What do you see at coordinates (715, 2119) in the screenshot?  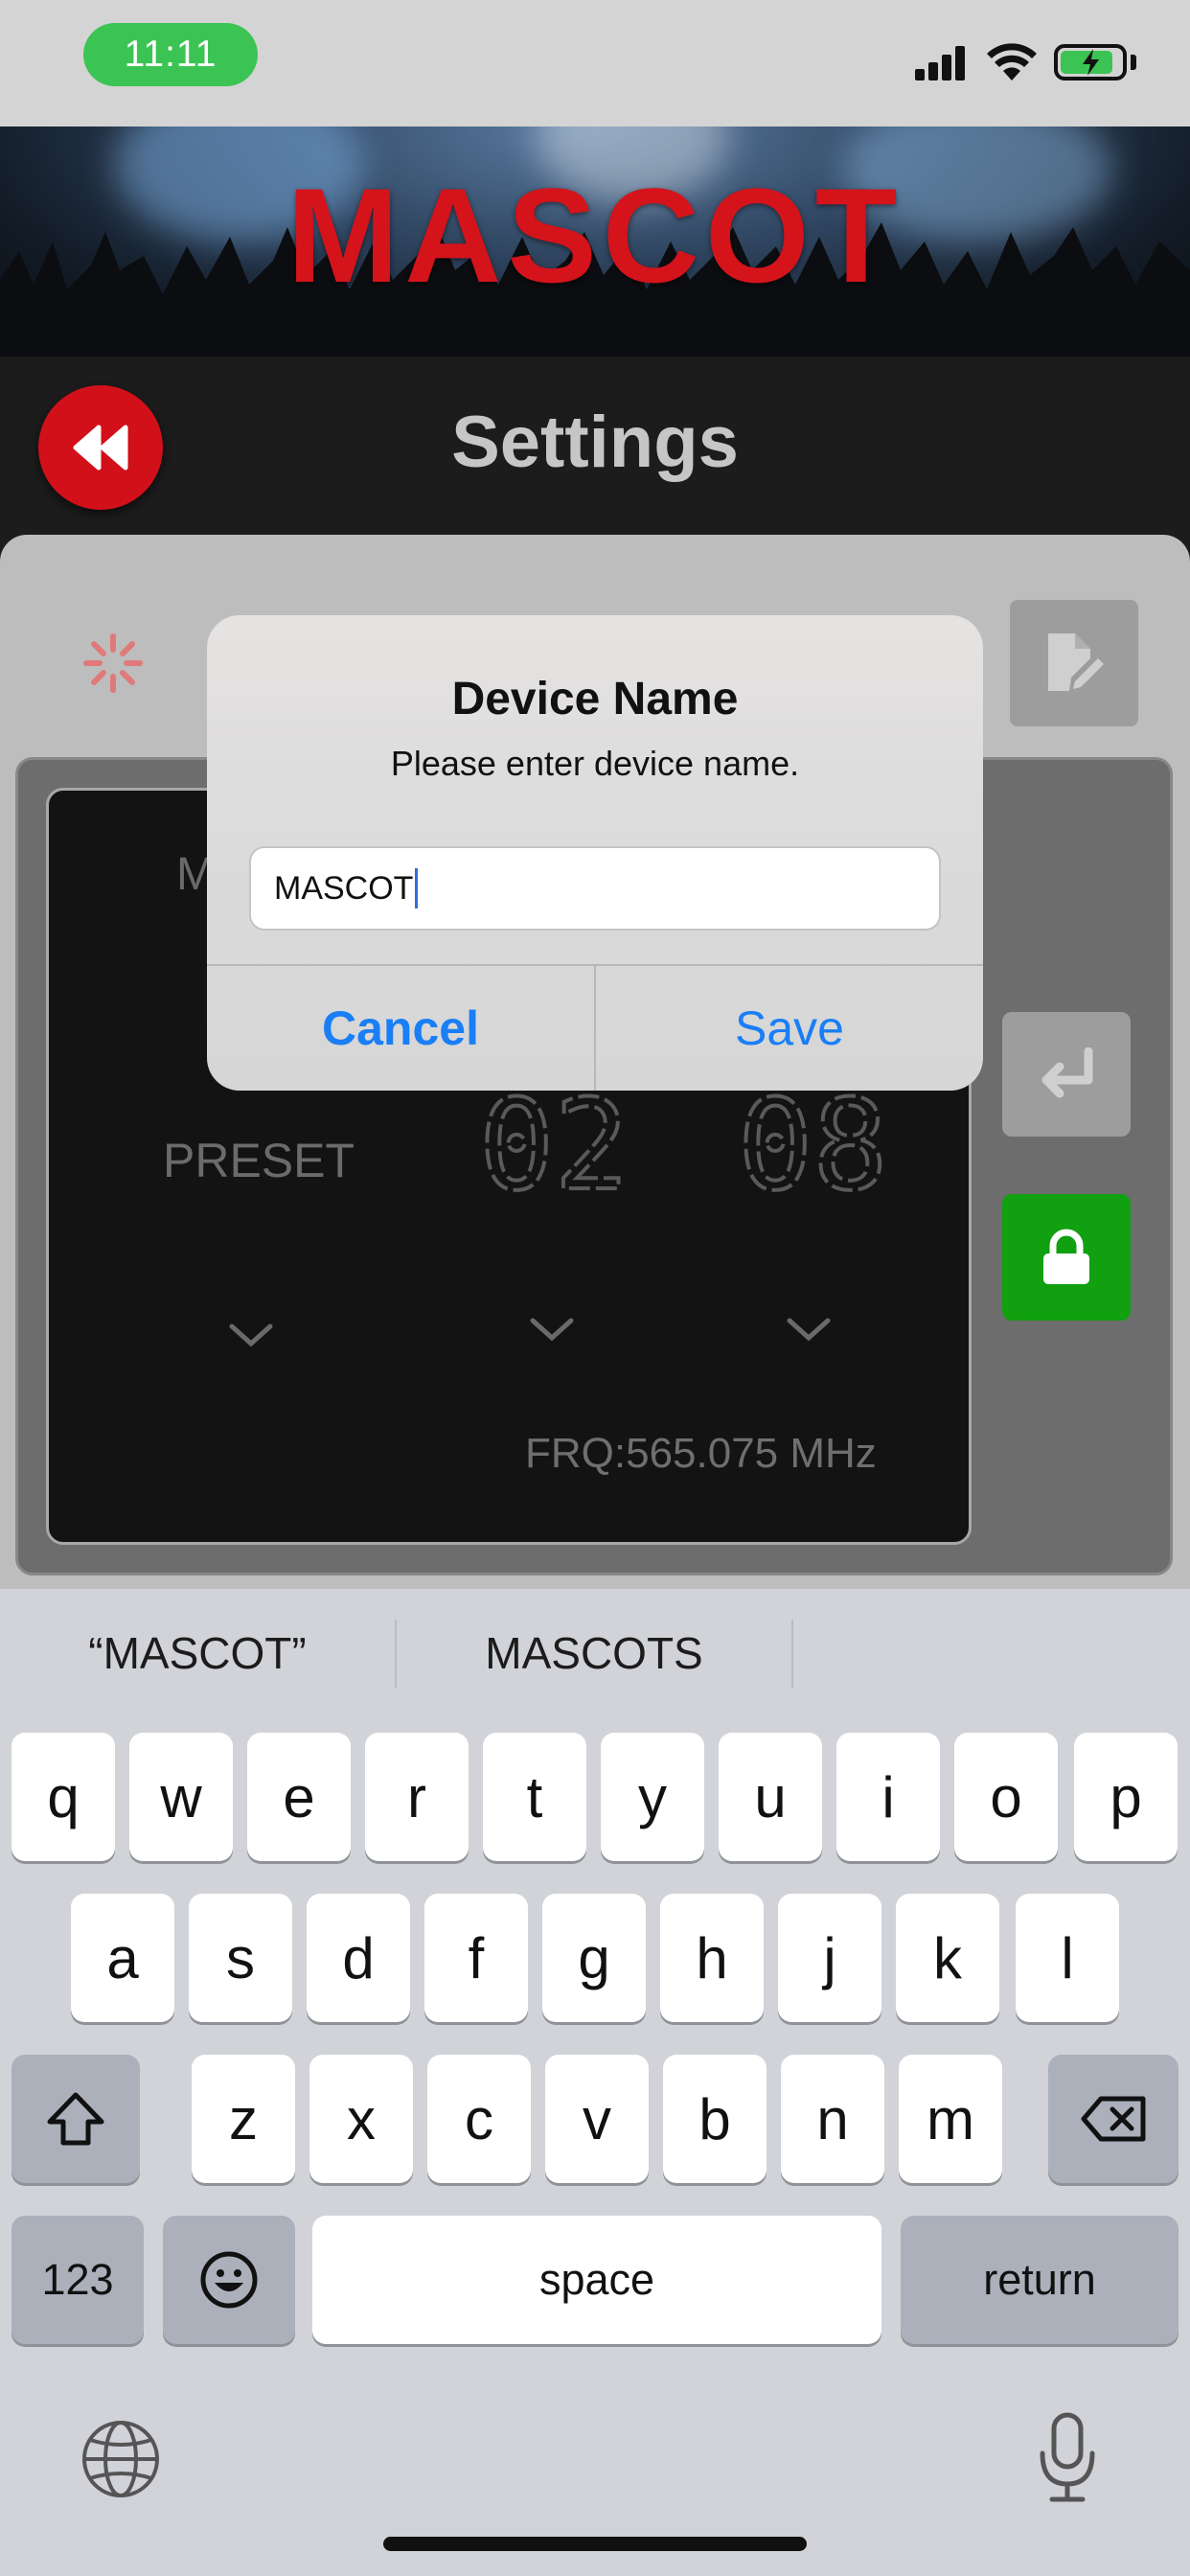 I see `key-b: b` at bounding box center [715, 2119].